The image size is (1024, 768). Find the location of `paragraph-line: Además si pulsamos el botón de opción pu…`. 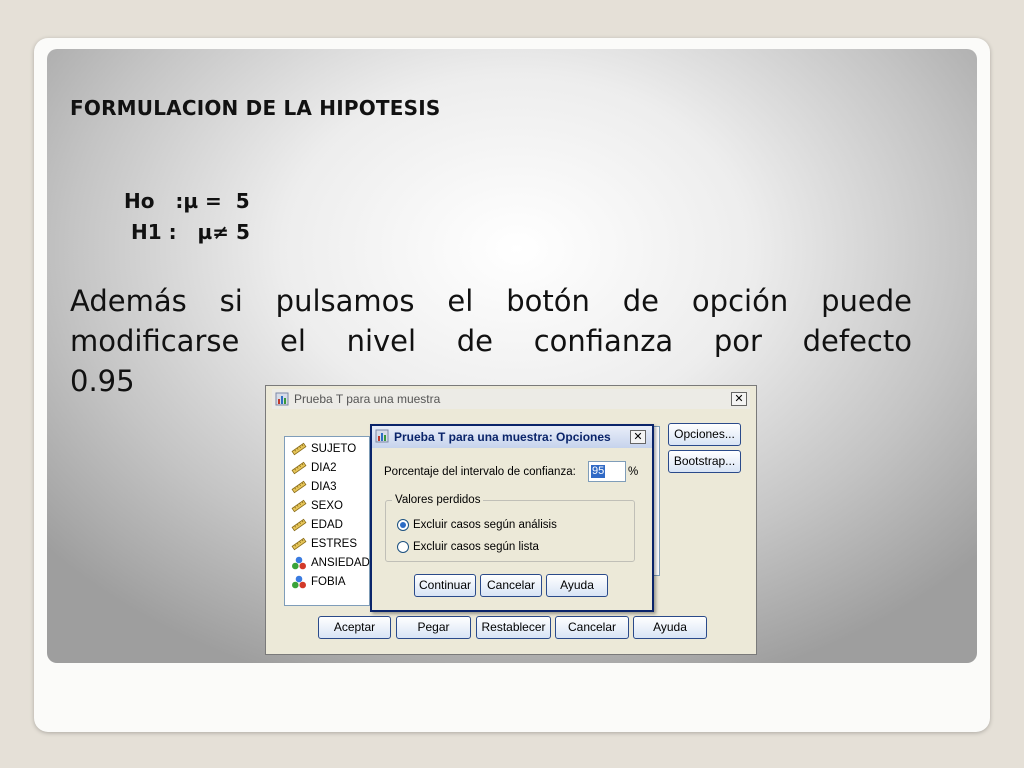

paragraph-line: Además si pulsamos el botón de opción pu… is located at coordinates (491, 301).